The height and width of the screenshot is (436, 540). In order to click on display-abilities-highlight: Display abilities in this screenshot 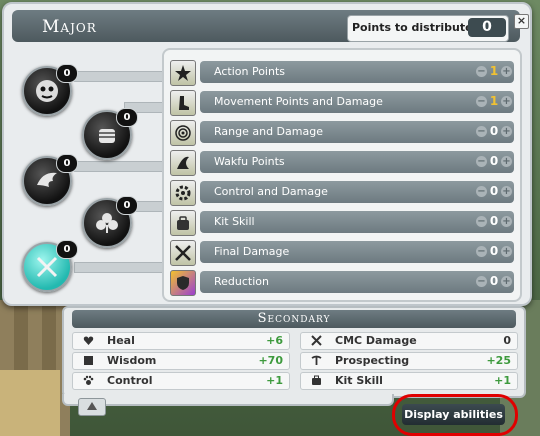, I will do `click(455, 415)`.